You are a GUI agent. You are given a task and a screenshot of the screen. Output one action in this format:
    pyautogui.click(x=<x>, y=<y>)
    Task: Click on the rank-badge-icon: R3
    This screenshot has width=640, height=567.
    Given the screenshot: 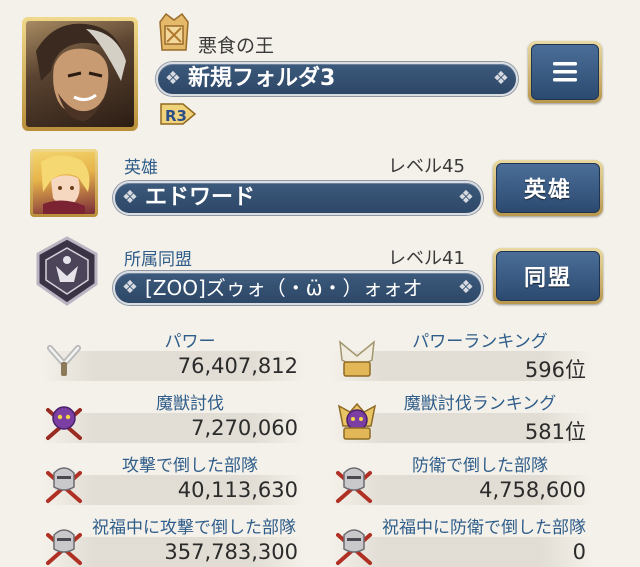 What is the action you would take?
    pyautogui.click(x=178, y=114)
    